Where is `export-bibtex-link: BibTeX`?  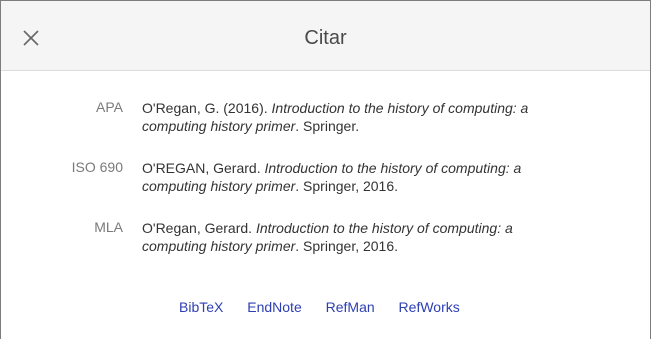
export-bibtex-link: BibTeX is located at coordinates (201, 307).